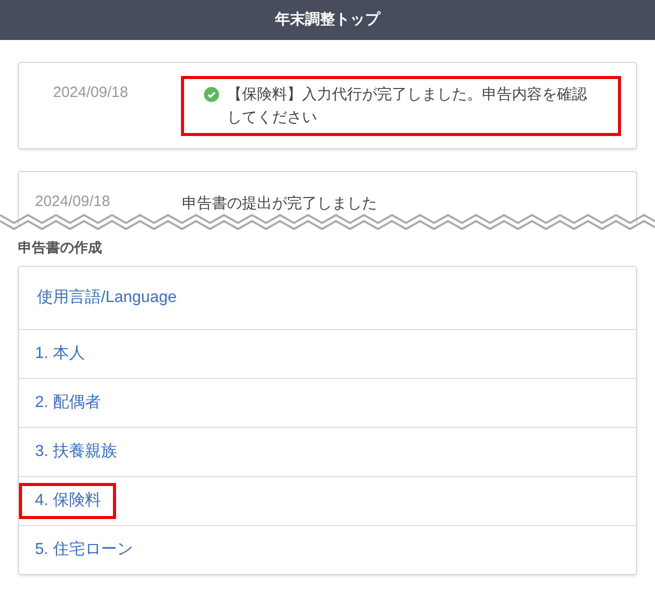 The width and height of the screenshot is (655, 593). I want to click on menu-link: 5. 住宅ローン, so click(83, 550).